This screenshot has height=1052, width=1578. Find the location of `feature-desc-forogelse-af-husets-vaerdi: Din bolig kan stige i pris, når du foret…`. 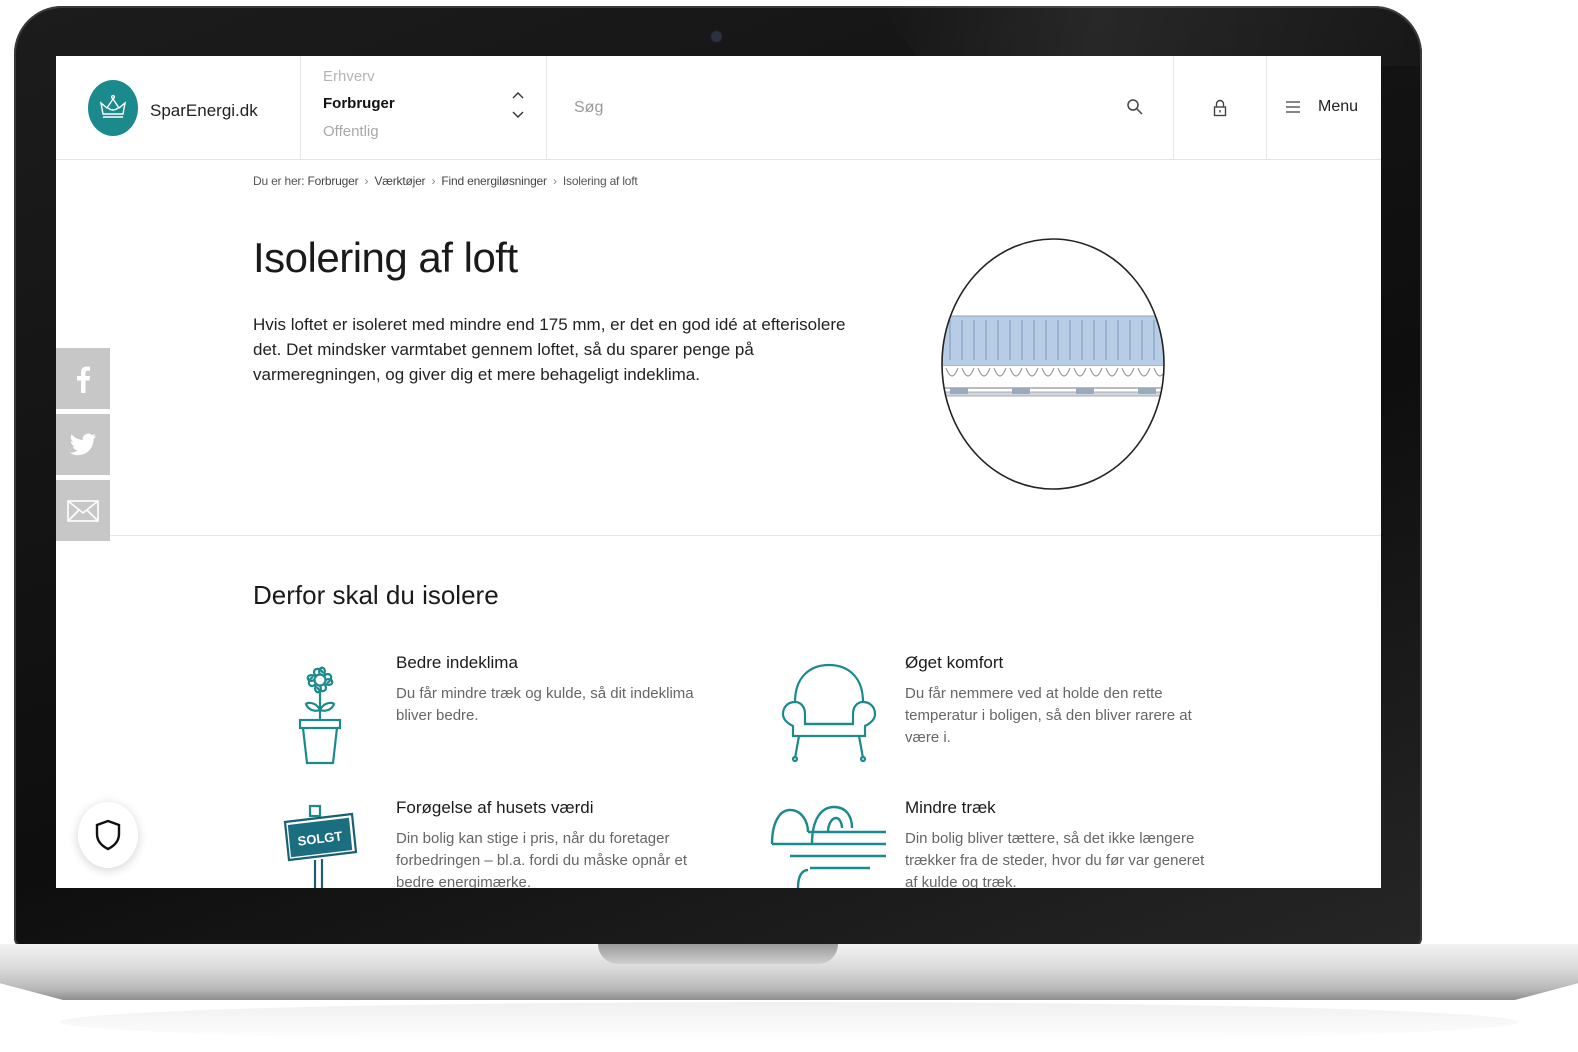

feature-desc-forogelse-af-husets-vaerdi: Din bolig kan stige i pris, når du foret… is located at coordinates (542, 859).